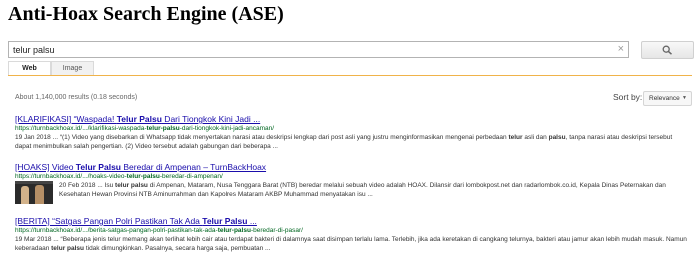 The width and height of the screenshot is (700, 262). I want to click on page-title: Anti-Hoax Search Engine (ASE), so click(146, 14).